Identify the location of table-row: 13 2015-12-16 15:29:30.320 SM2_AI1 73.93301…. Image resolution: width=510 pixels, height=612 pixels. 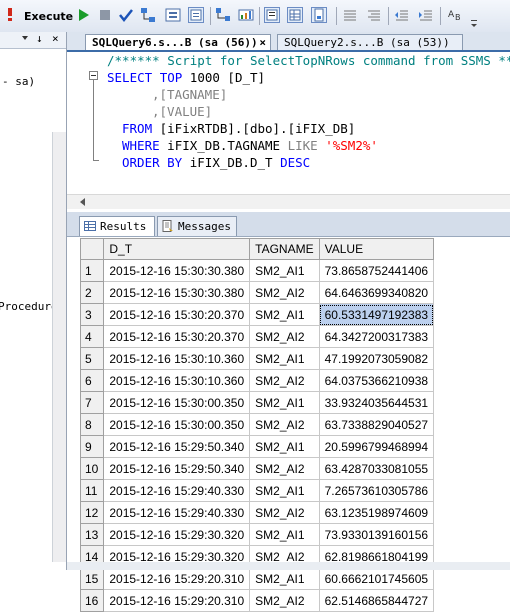
(257, 534).